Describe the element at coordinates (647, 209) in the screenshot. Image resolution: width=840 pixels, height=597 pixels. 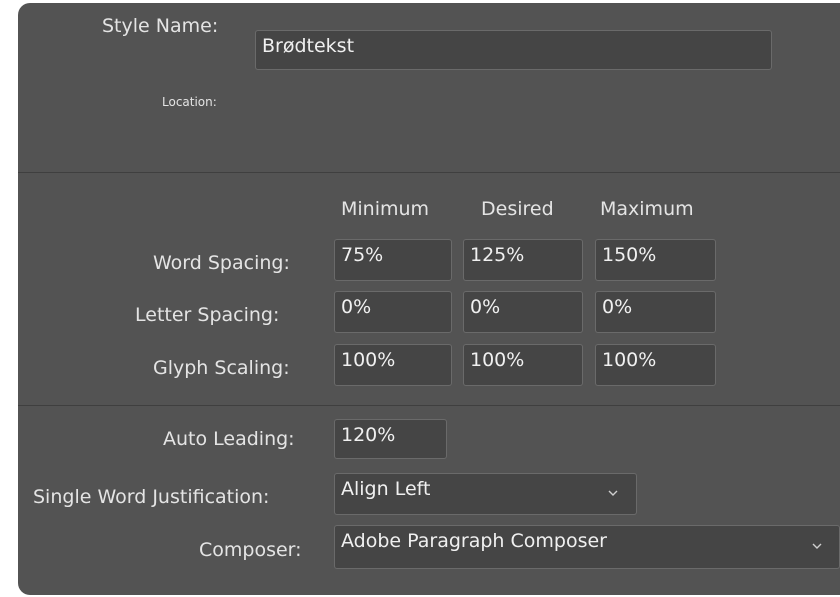
I see `column-header-maximum: Maximum` at that location.